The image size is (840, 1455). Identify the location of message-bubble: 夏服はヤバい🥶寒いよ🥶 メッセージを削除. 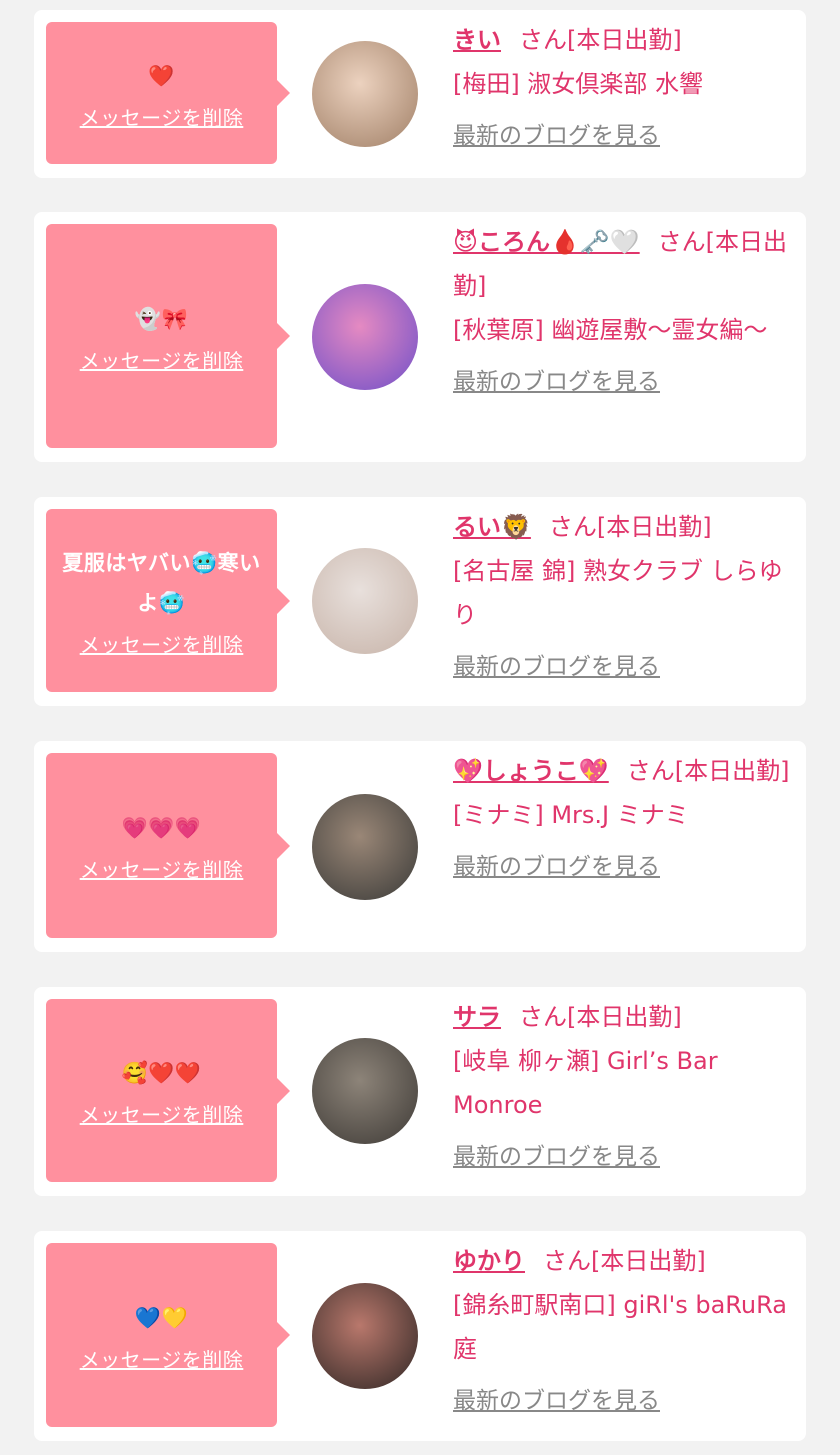
(168, 600).